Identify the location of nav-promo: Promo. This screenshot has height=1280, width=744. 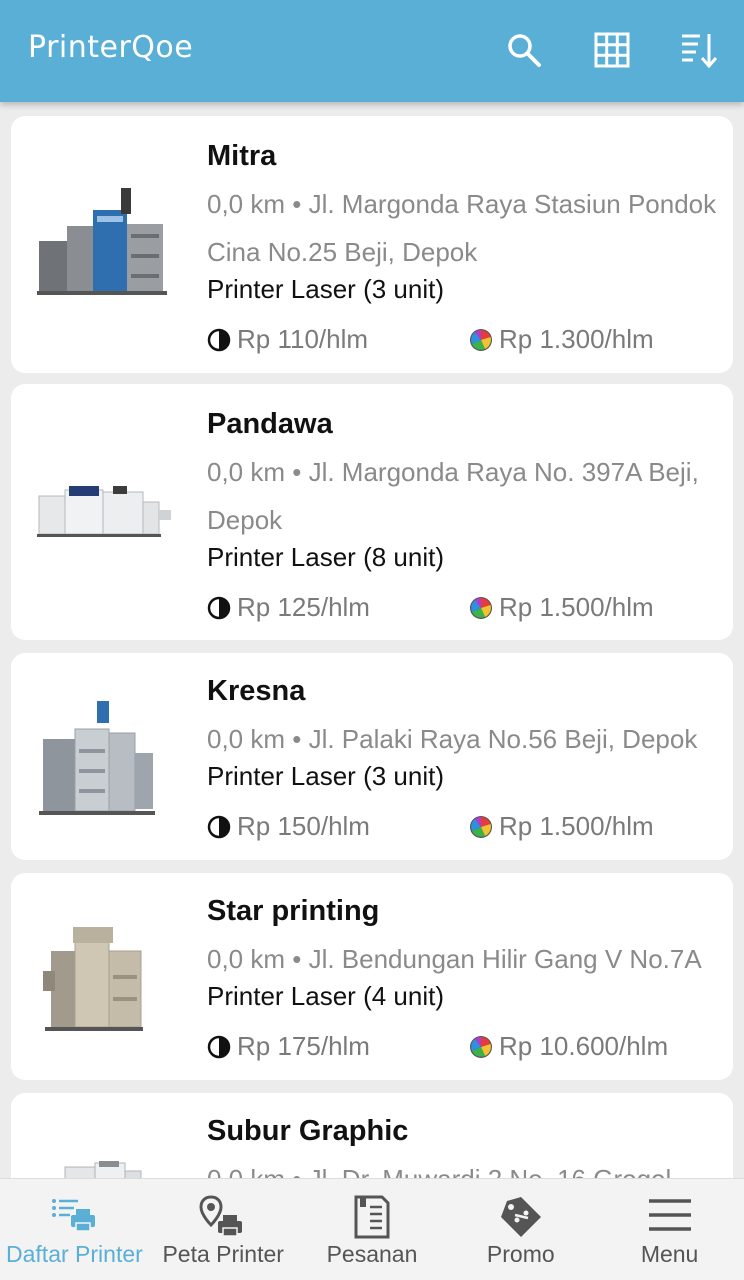
(520, 1229).